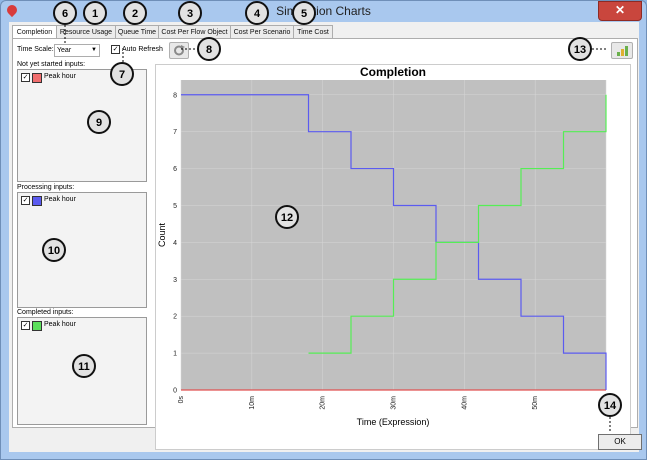  Describe the element at coordinates (252, 403) in the screenshot. I see `x-tick-label: 10m` at that location.